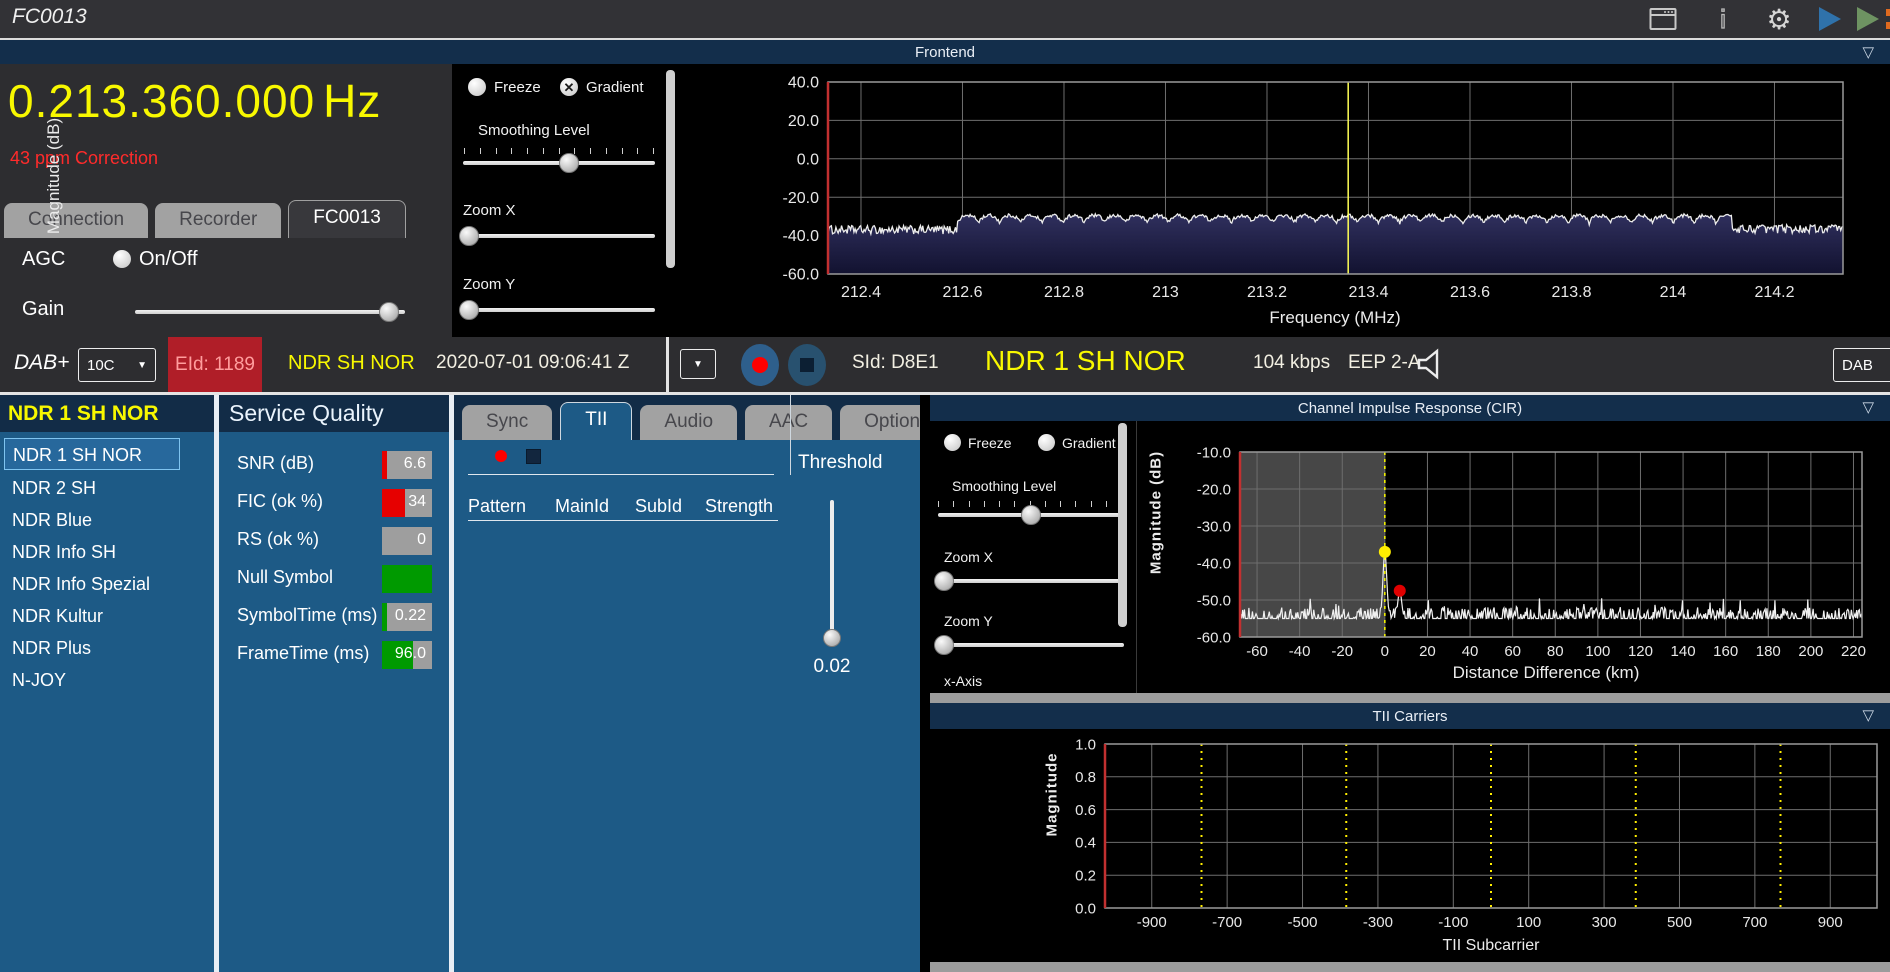 The height and width of the screenshot is (972, 1890). Describe the element at coordinates (507, 422) in the screenshot. I see `tab-sync: Sync` at that location.